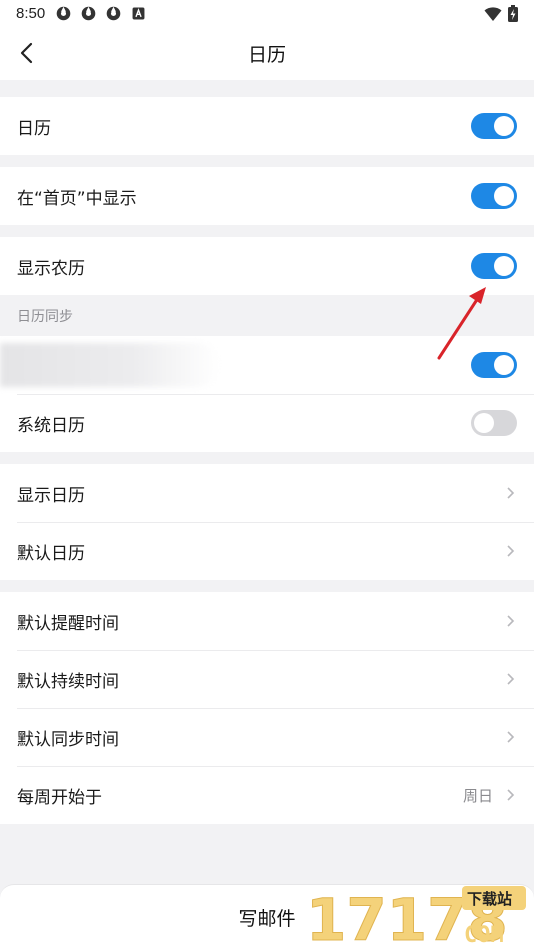 This screenshot has width=534, height=950. Describe the element at coordinates (267, 493) in the screenshot. I see `show-calendar-row: 显示日历` at that location.